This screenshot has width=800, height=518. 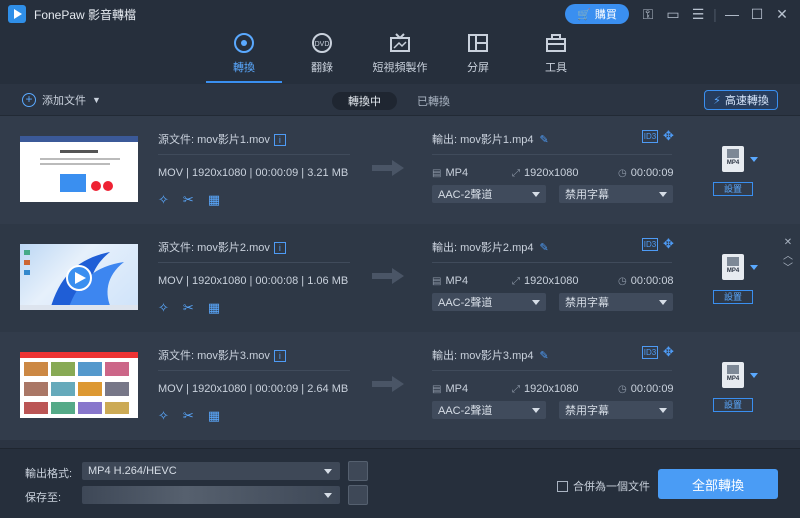 I want to click on main-nav: 轉換 DVD 翻錄 短視頻製作 分屏 工具, so click(x=400, y=56).